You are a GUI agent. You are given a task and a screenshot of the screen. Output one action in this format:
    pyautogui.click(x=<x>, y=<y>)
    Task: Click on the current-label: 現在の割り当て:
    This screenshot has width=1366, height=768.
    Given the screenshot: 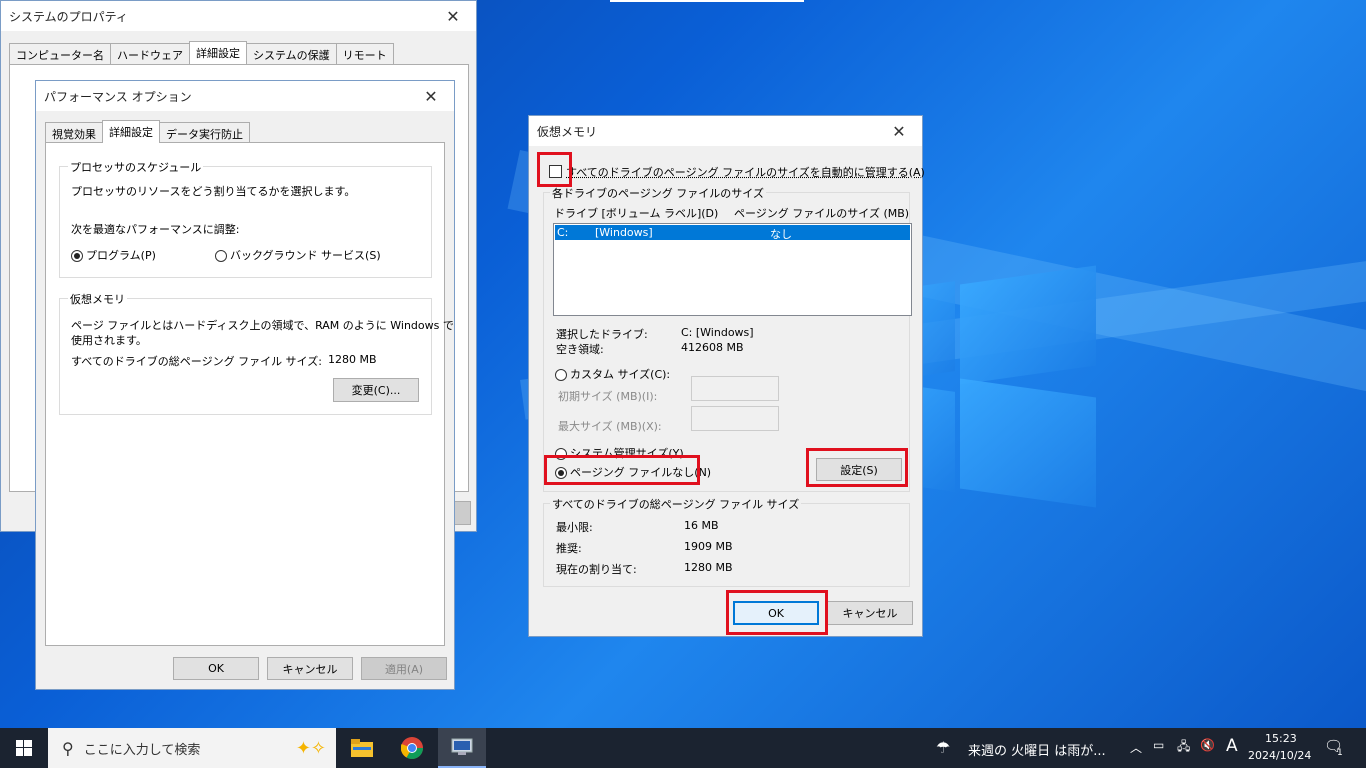 What is the action you would take?
    pyautogui.click(x=596, y=569)
    